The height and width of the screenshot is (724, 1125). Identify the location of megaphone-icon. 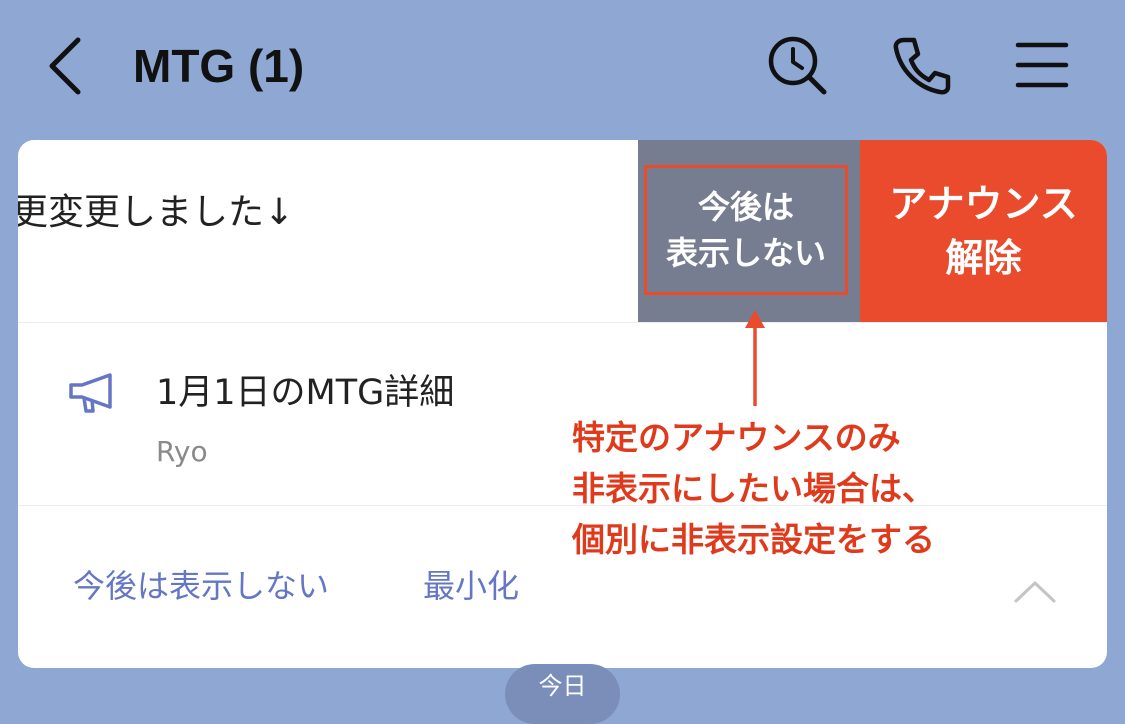
(90, 393).